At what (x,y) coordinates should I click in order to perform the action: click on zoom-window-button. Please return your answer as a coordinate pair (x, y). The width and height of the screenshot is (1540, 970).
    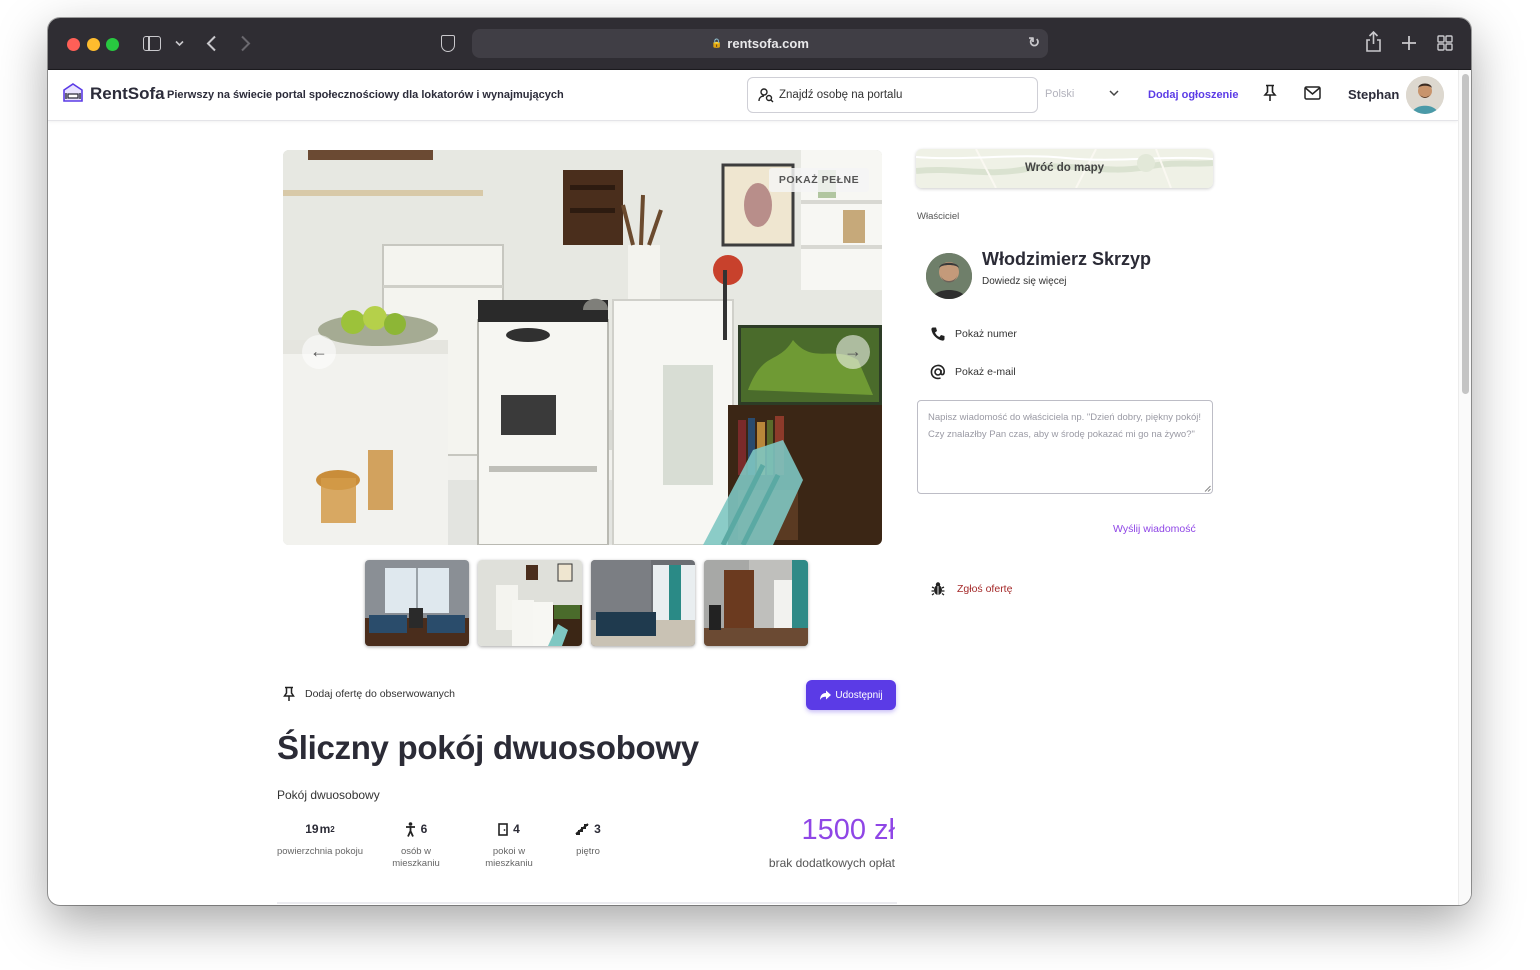
    Looking at the image, I should click on (112, 44).